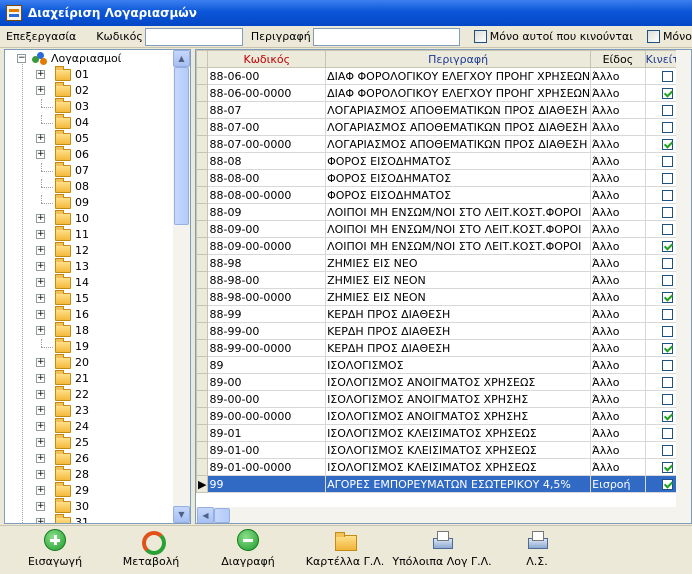 This screenshot has height=574, width=692. Describe the element at coordinates (458, 212) in the screenshot. I see `cell-description: ΛΟΙΠΟΙ ΜΗ ΕΝΣΩΜ/ΝΟΙ ΣΤΟ ΛΕΙΤ.ΚΟΣΤ.ΦΟΡΟΙ` at that location.